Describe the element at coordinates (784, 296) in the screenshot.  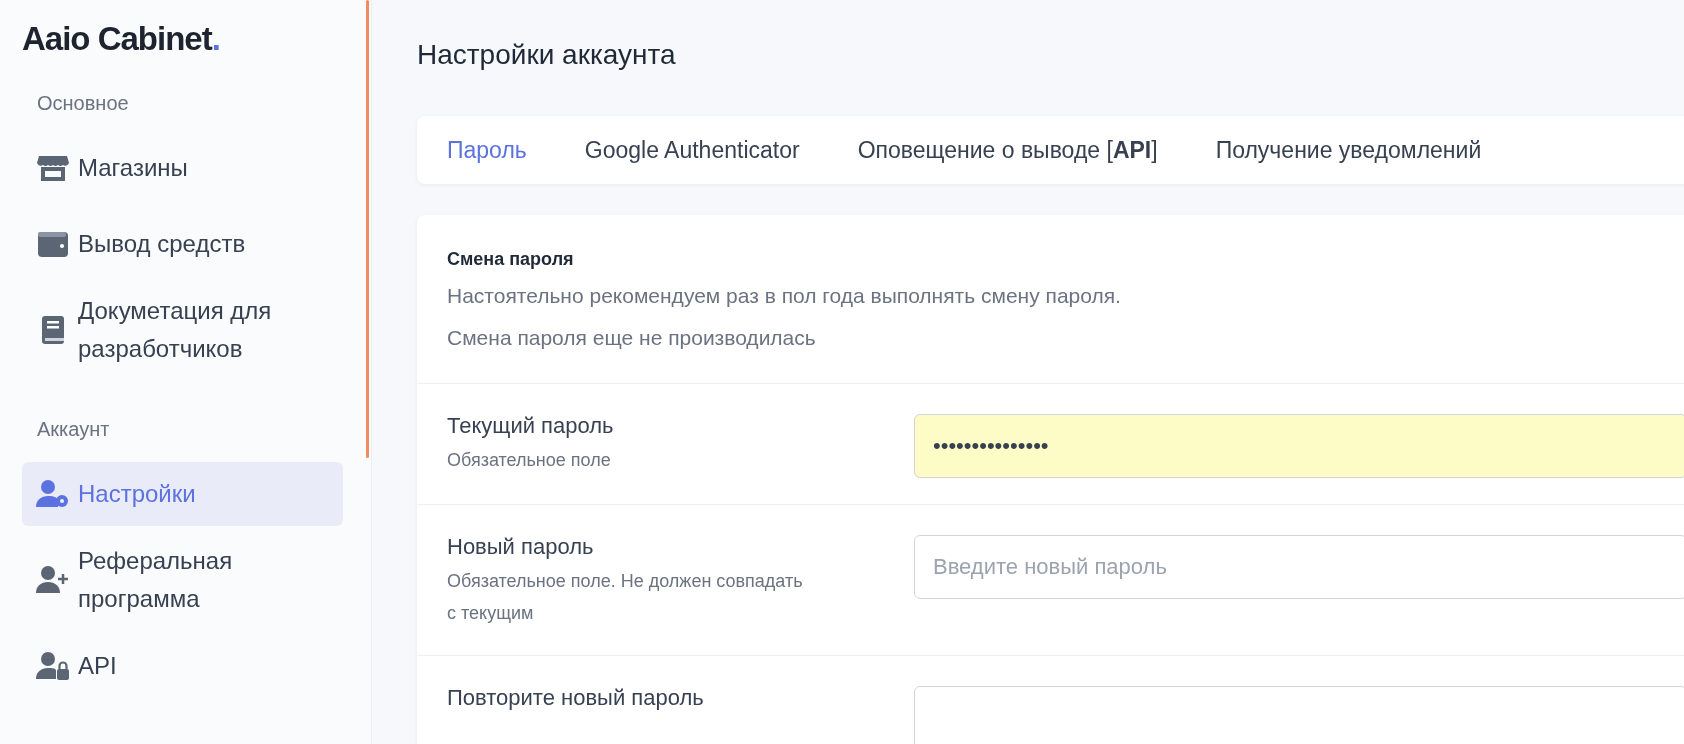
I see `section-description: Настоятельно рекомендуем раз в пол года выполнять смену пароля.` at that location.